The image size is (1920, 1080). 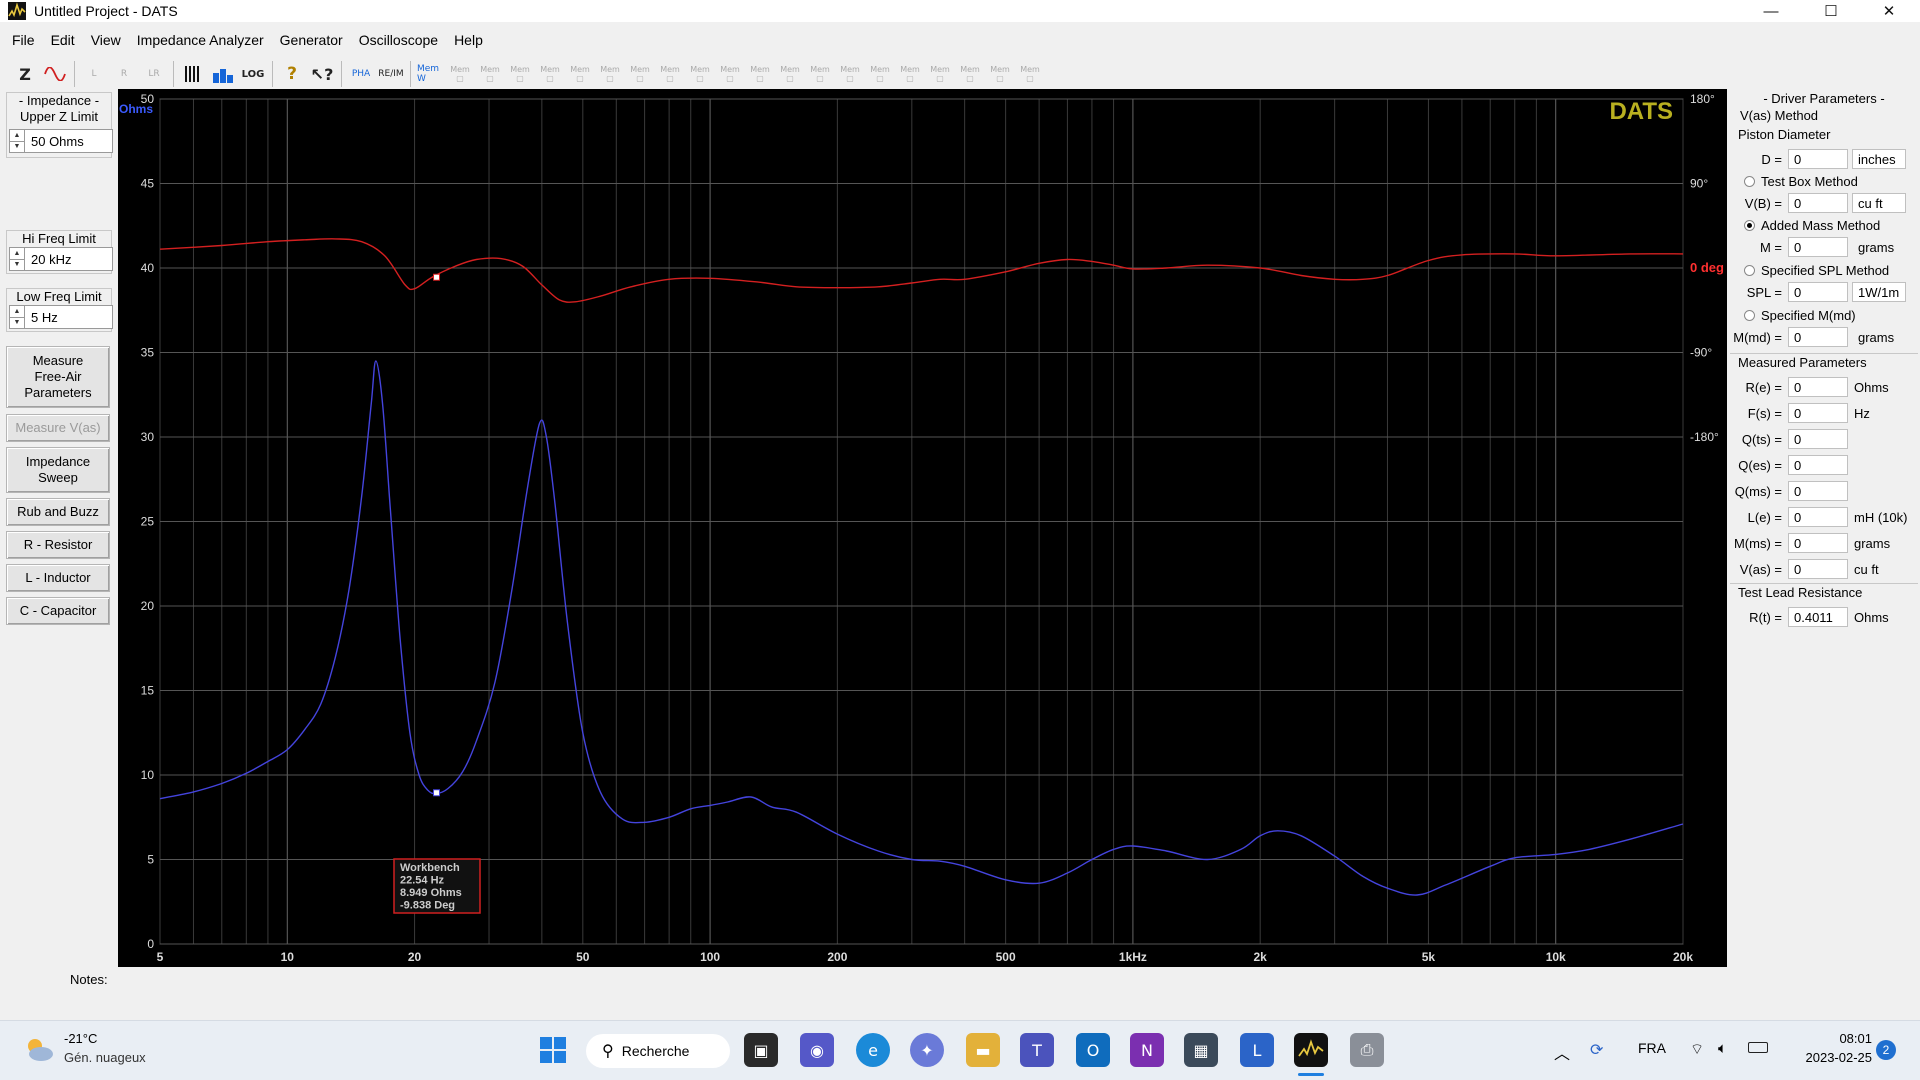 I want to click on sine-wave-icon, so click(x=55, y=74).